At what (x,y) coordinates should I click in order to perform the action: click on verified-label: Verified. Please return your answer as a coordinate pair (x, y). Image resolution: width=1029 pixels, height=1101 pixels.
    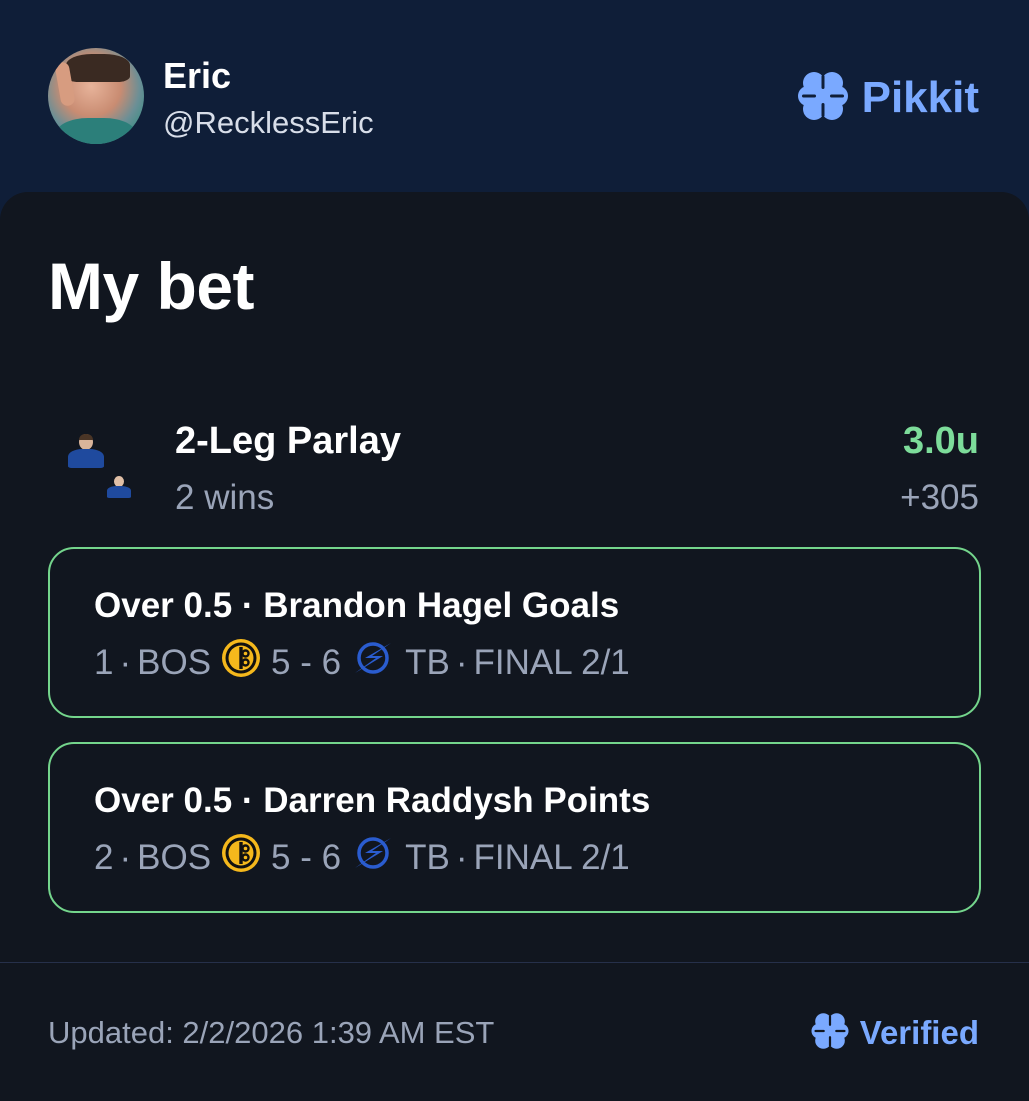
    Looking at the image, I should click on (919, 1032).